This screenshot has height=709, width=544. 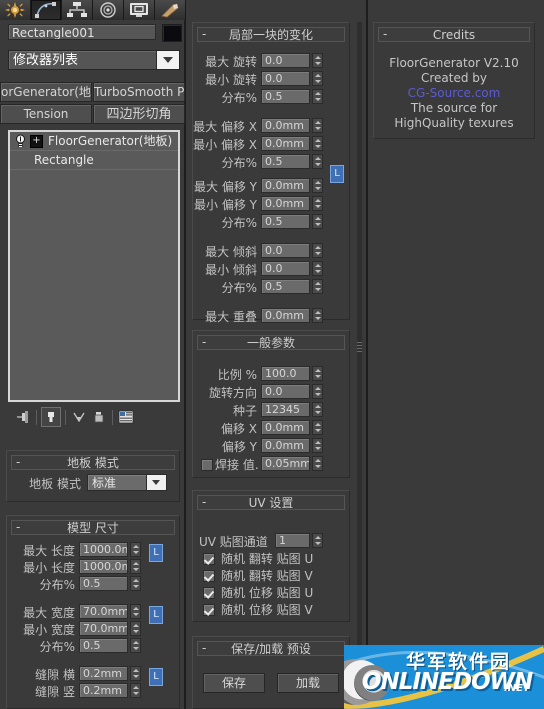 What do you see at coordinates (271, 342) in the screenshot?
I see `rollout-header-general-parameters: - 一般参数` at bounding box center [271, 342].